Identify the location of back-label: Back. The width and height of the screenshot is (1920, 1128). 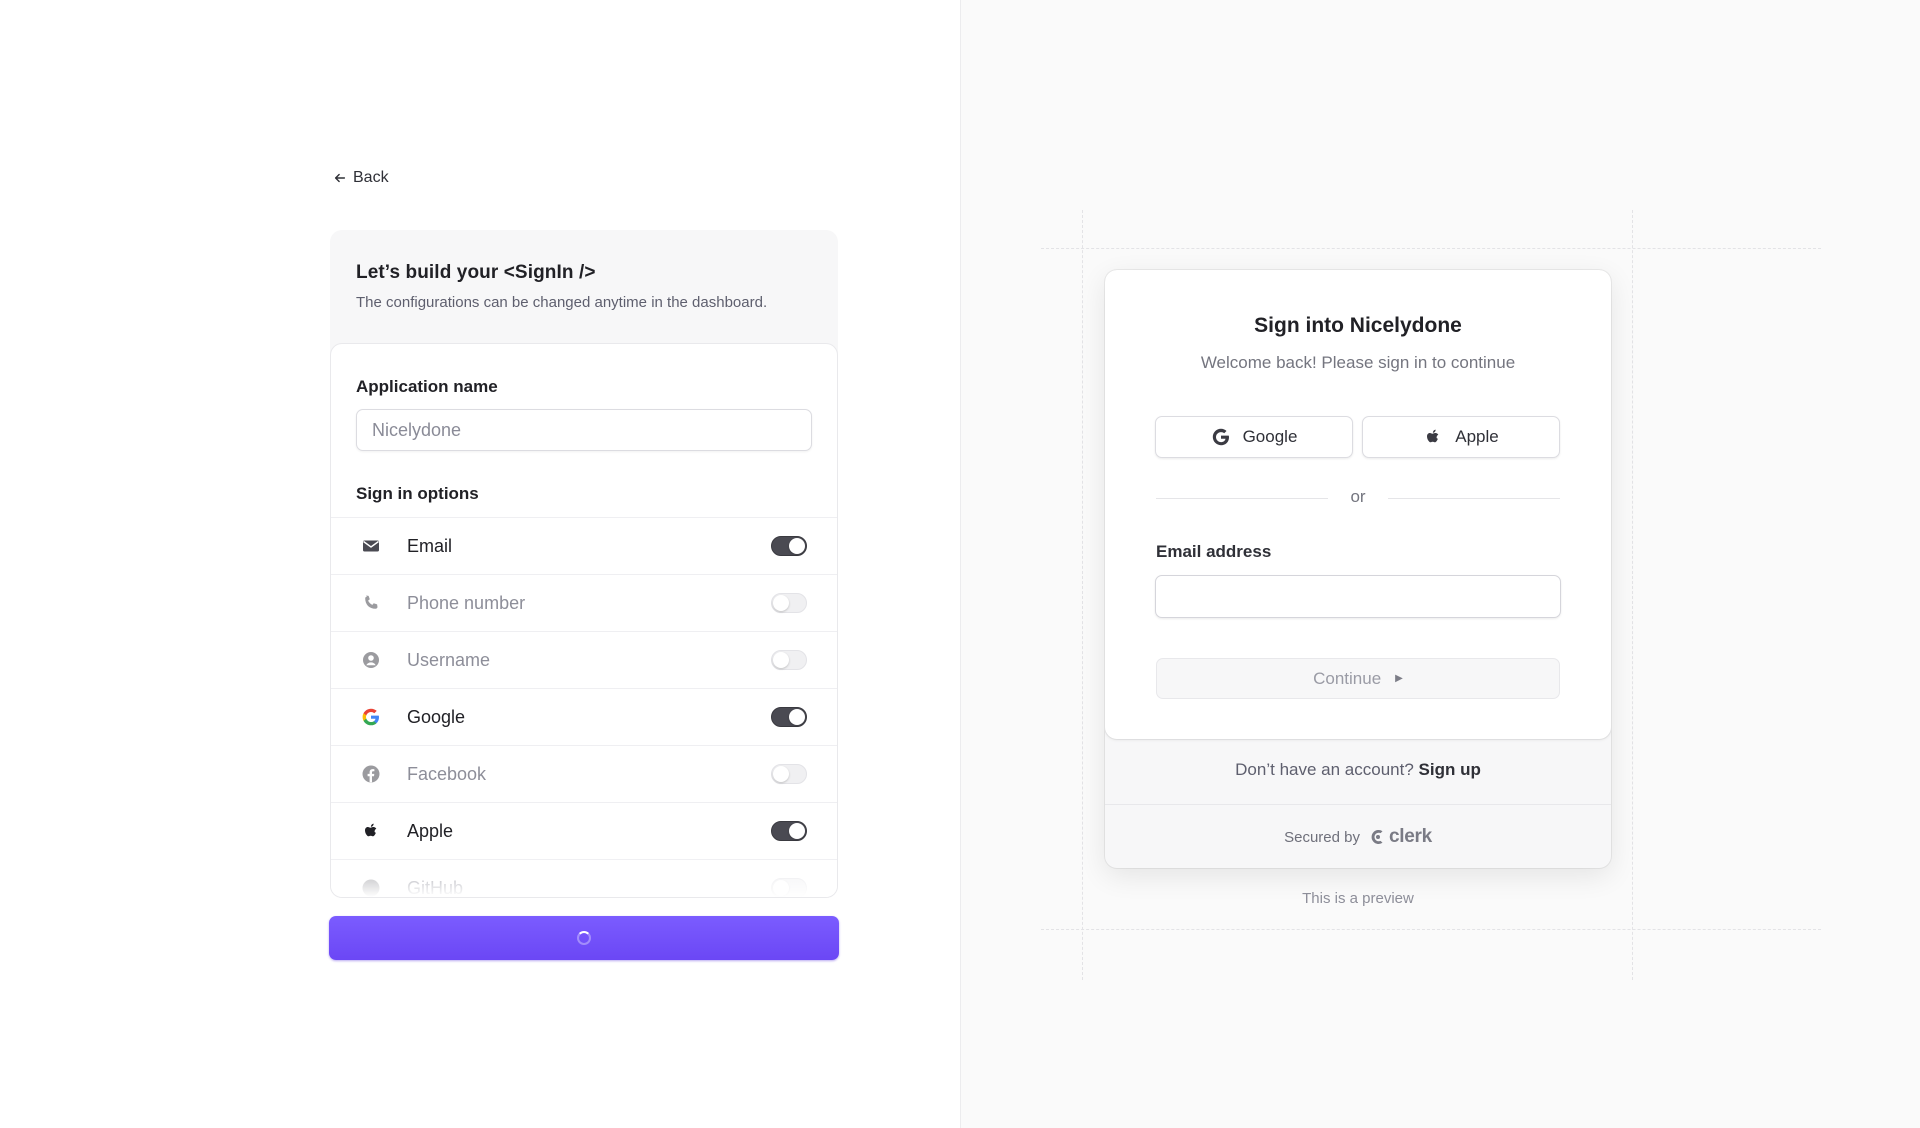
(371, 177).